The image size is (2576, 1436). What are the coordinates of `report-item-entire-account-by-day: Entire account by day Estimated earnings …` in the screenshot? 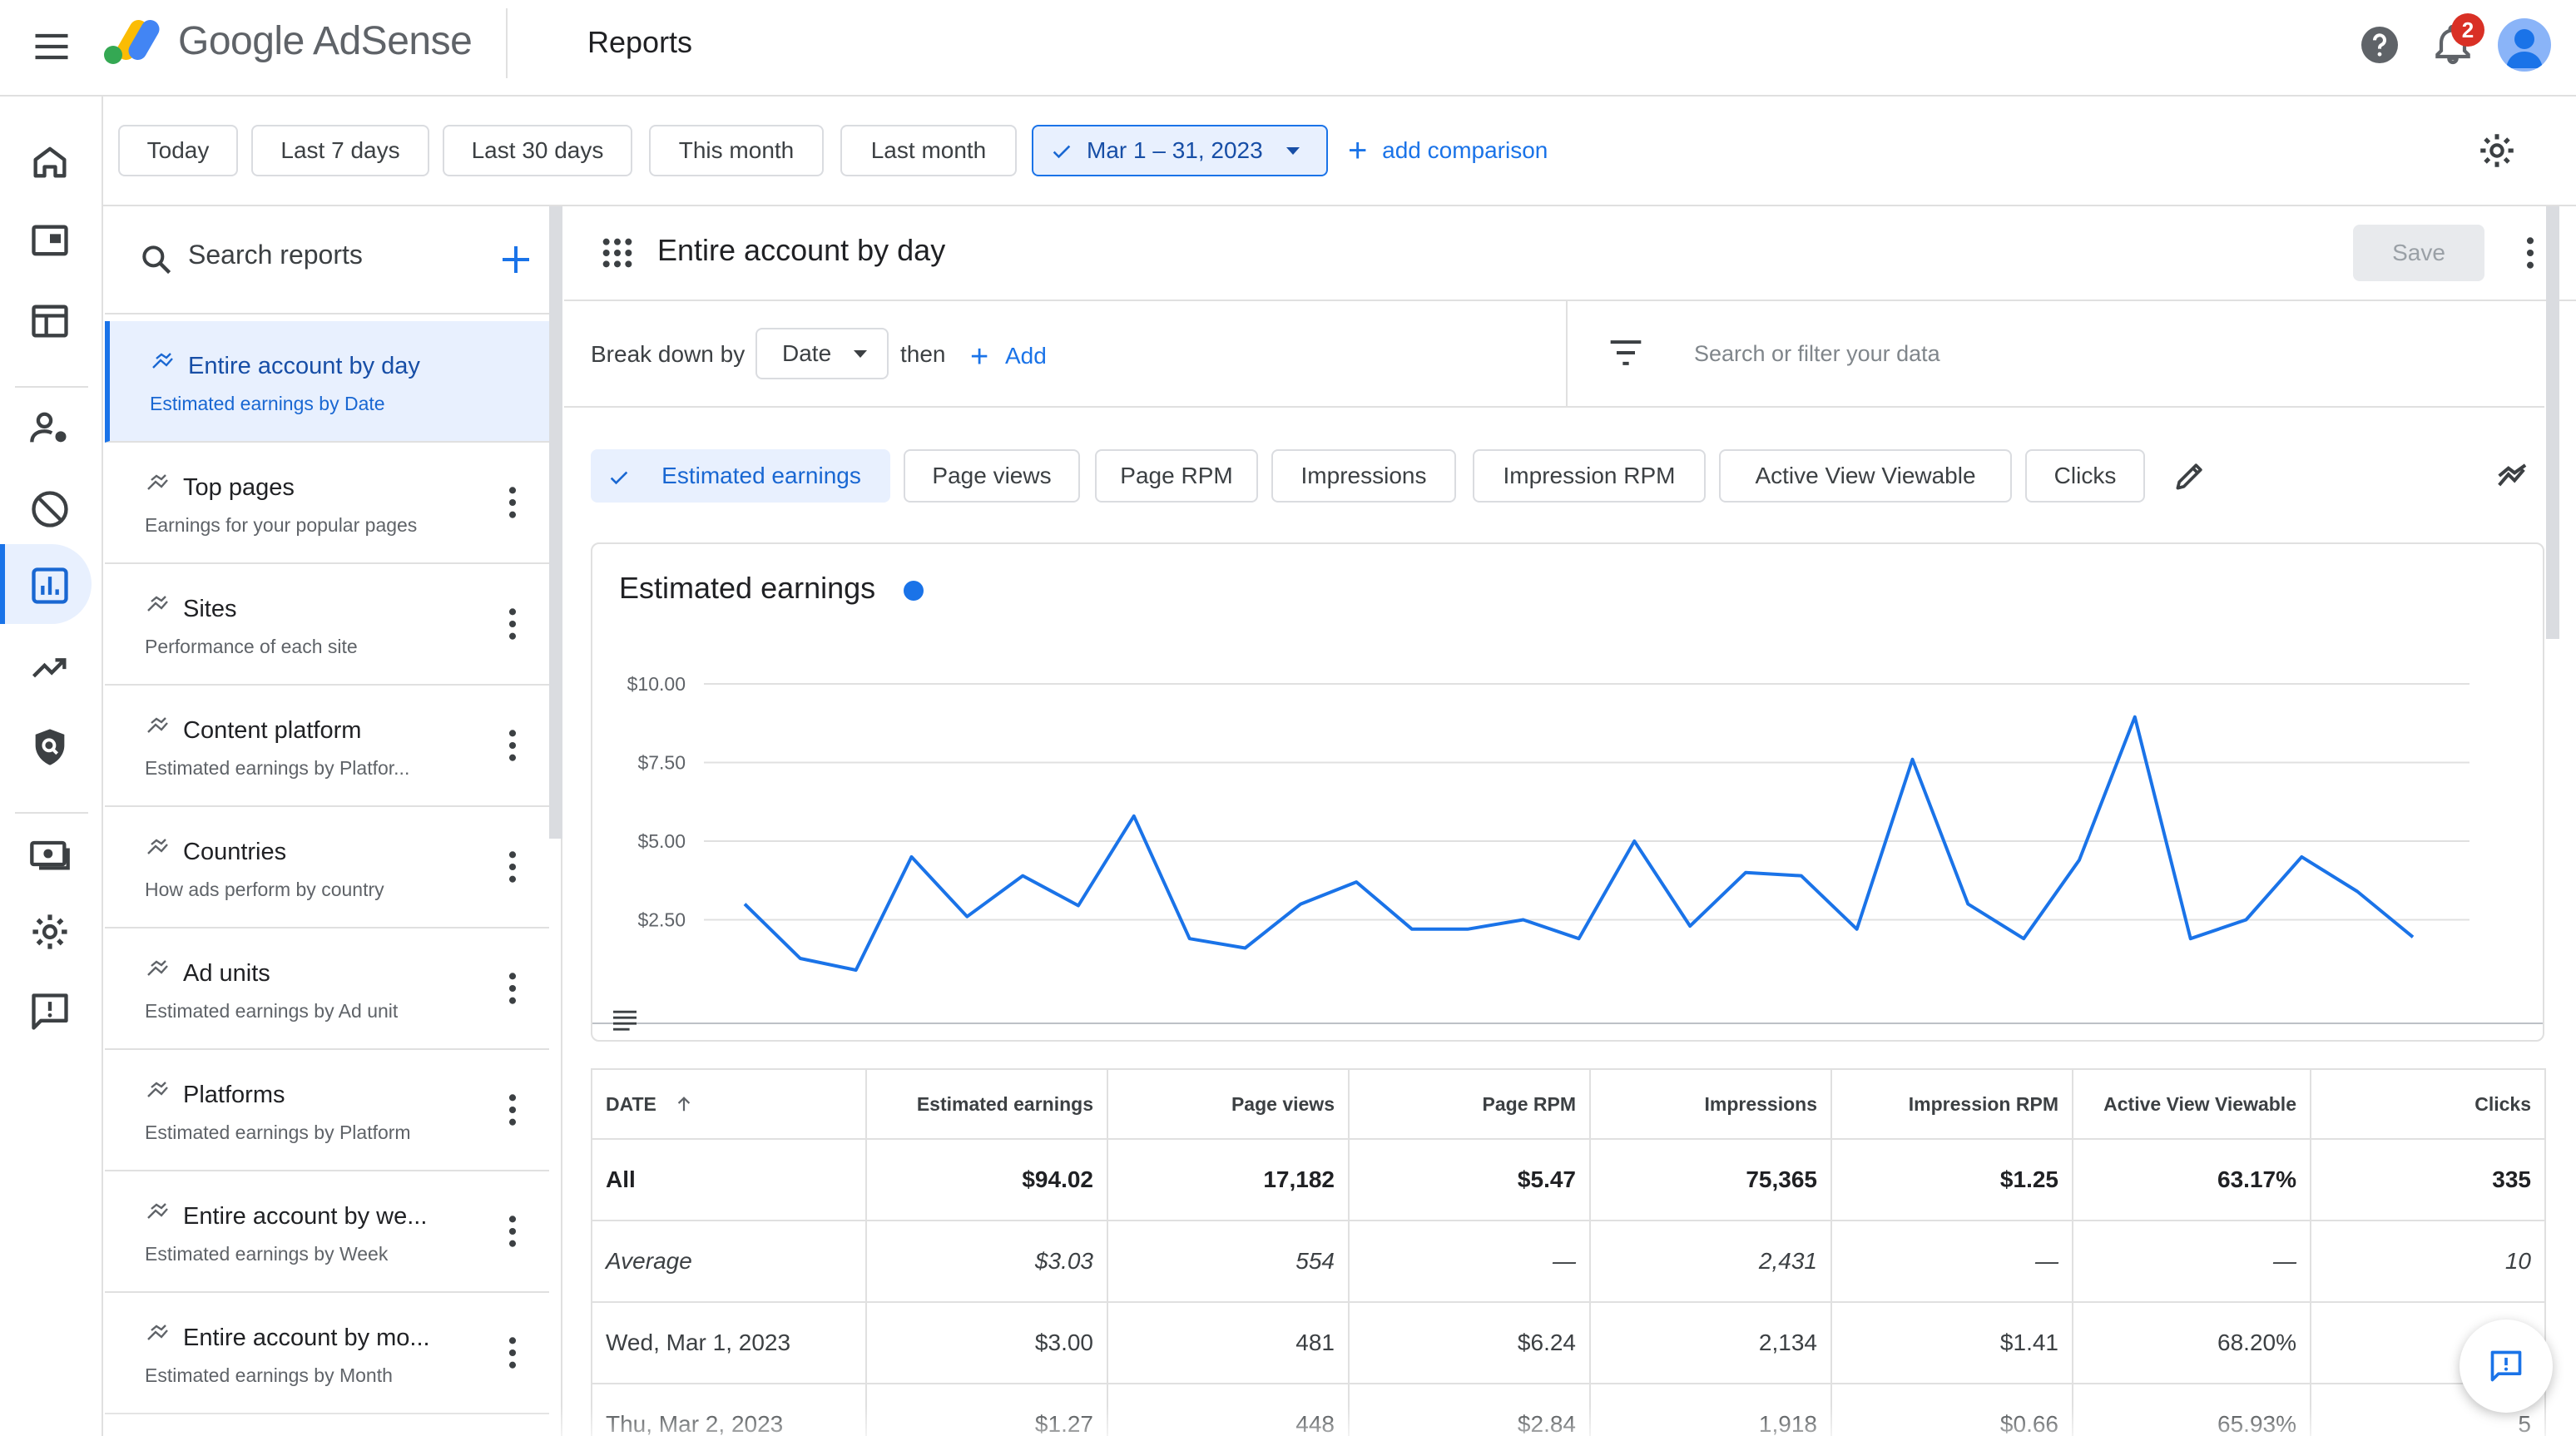 It's located at (327, 382).